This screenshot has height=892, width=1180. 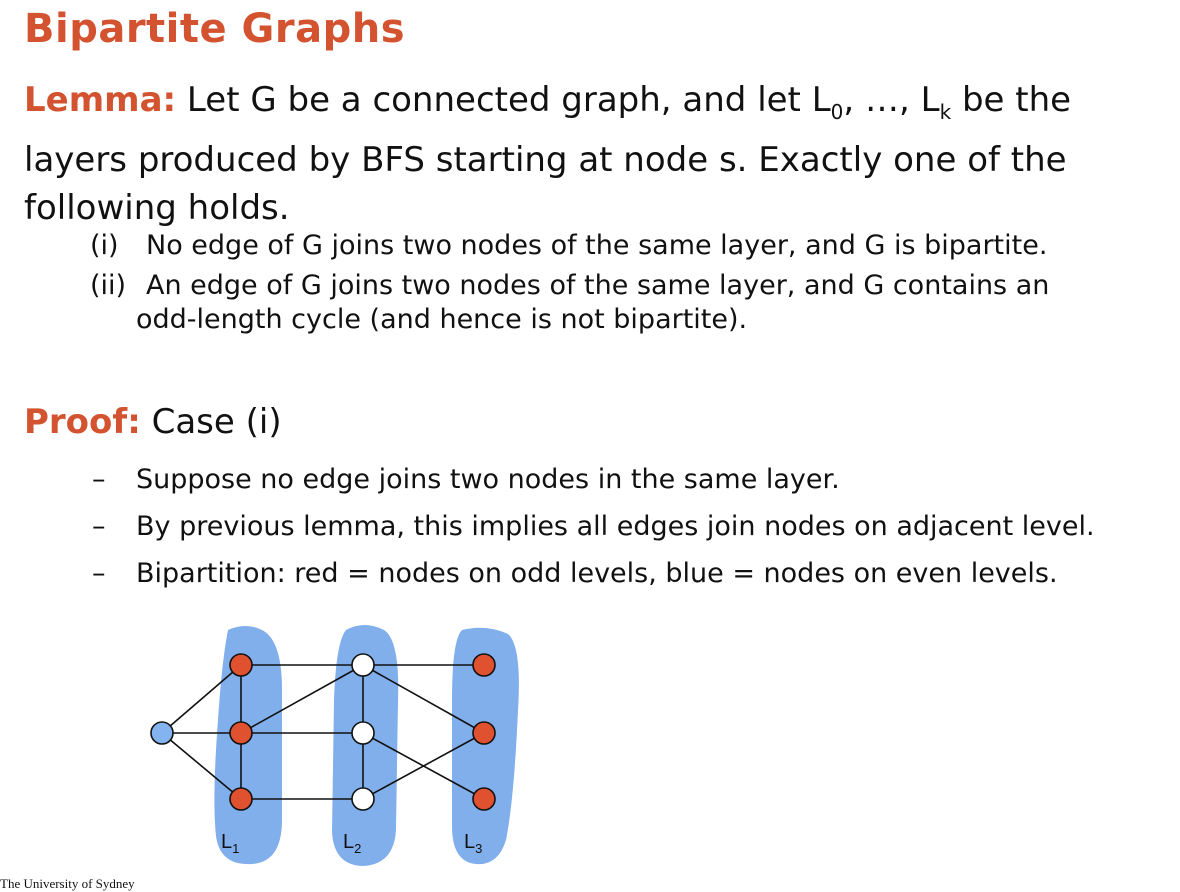 What do you see at coordinates (82, 422) in the screenshot?
I see `proof-label: Proof:` at bounding box center [82, 422].